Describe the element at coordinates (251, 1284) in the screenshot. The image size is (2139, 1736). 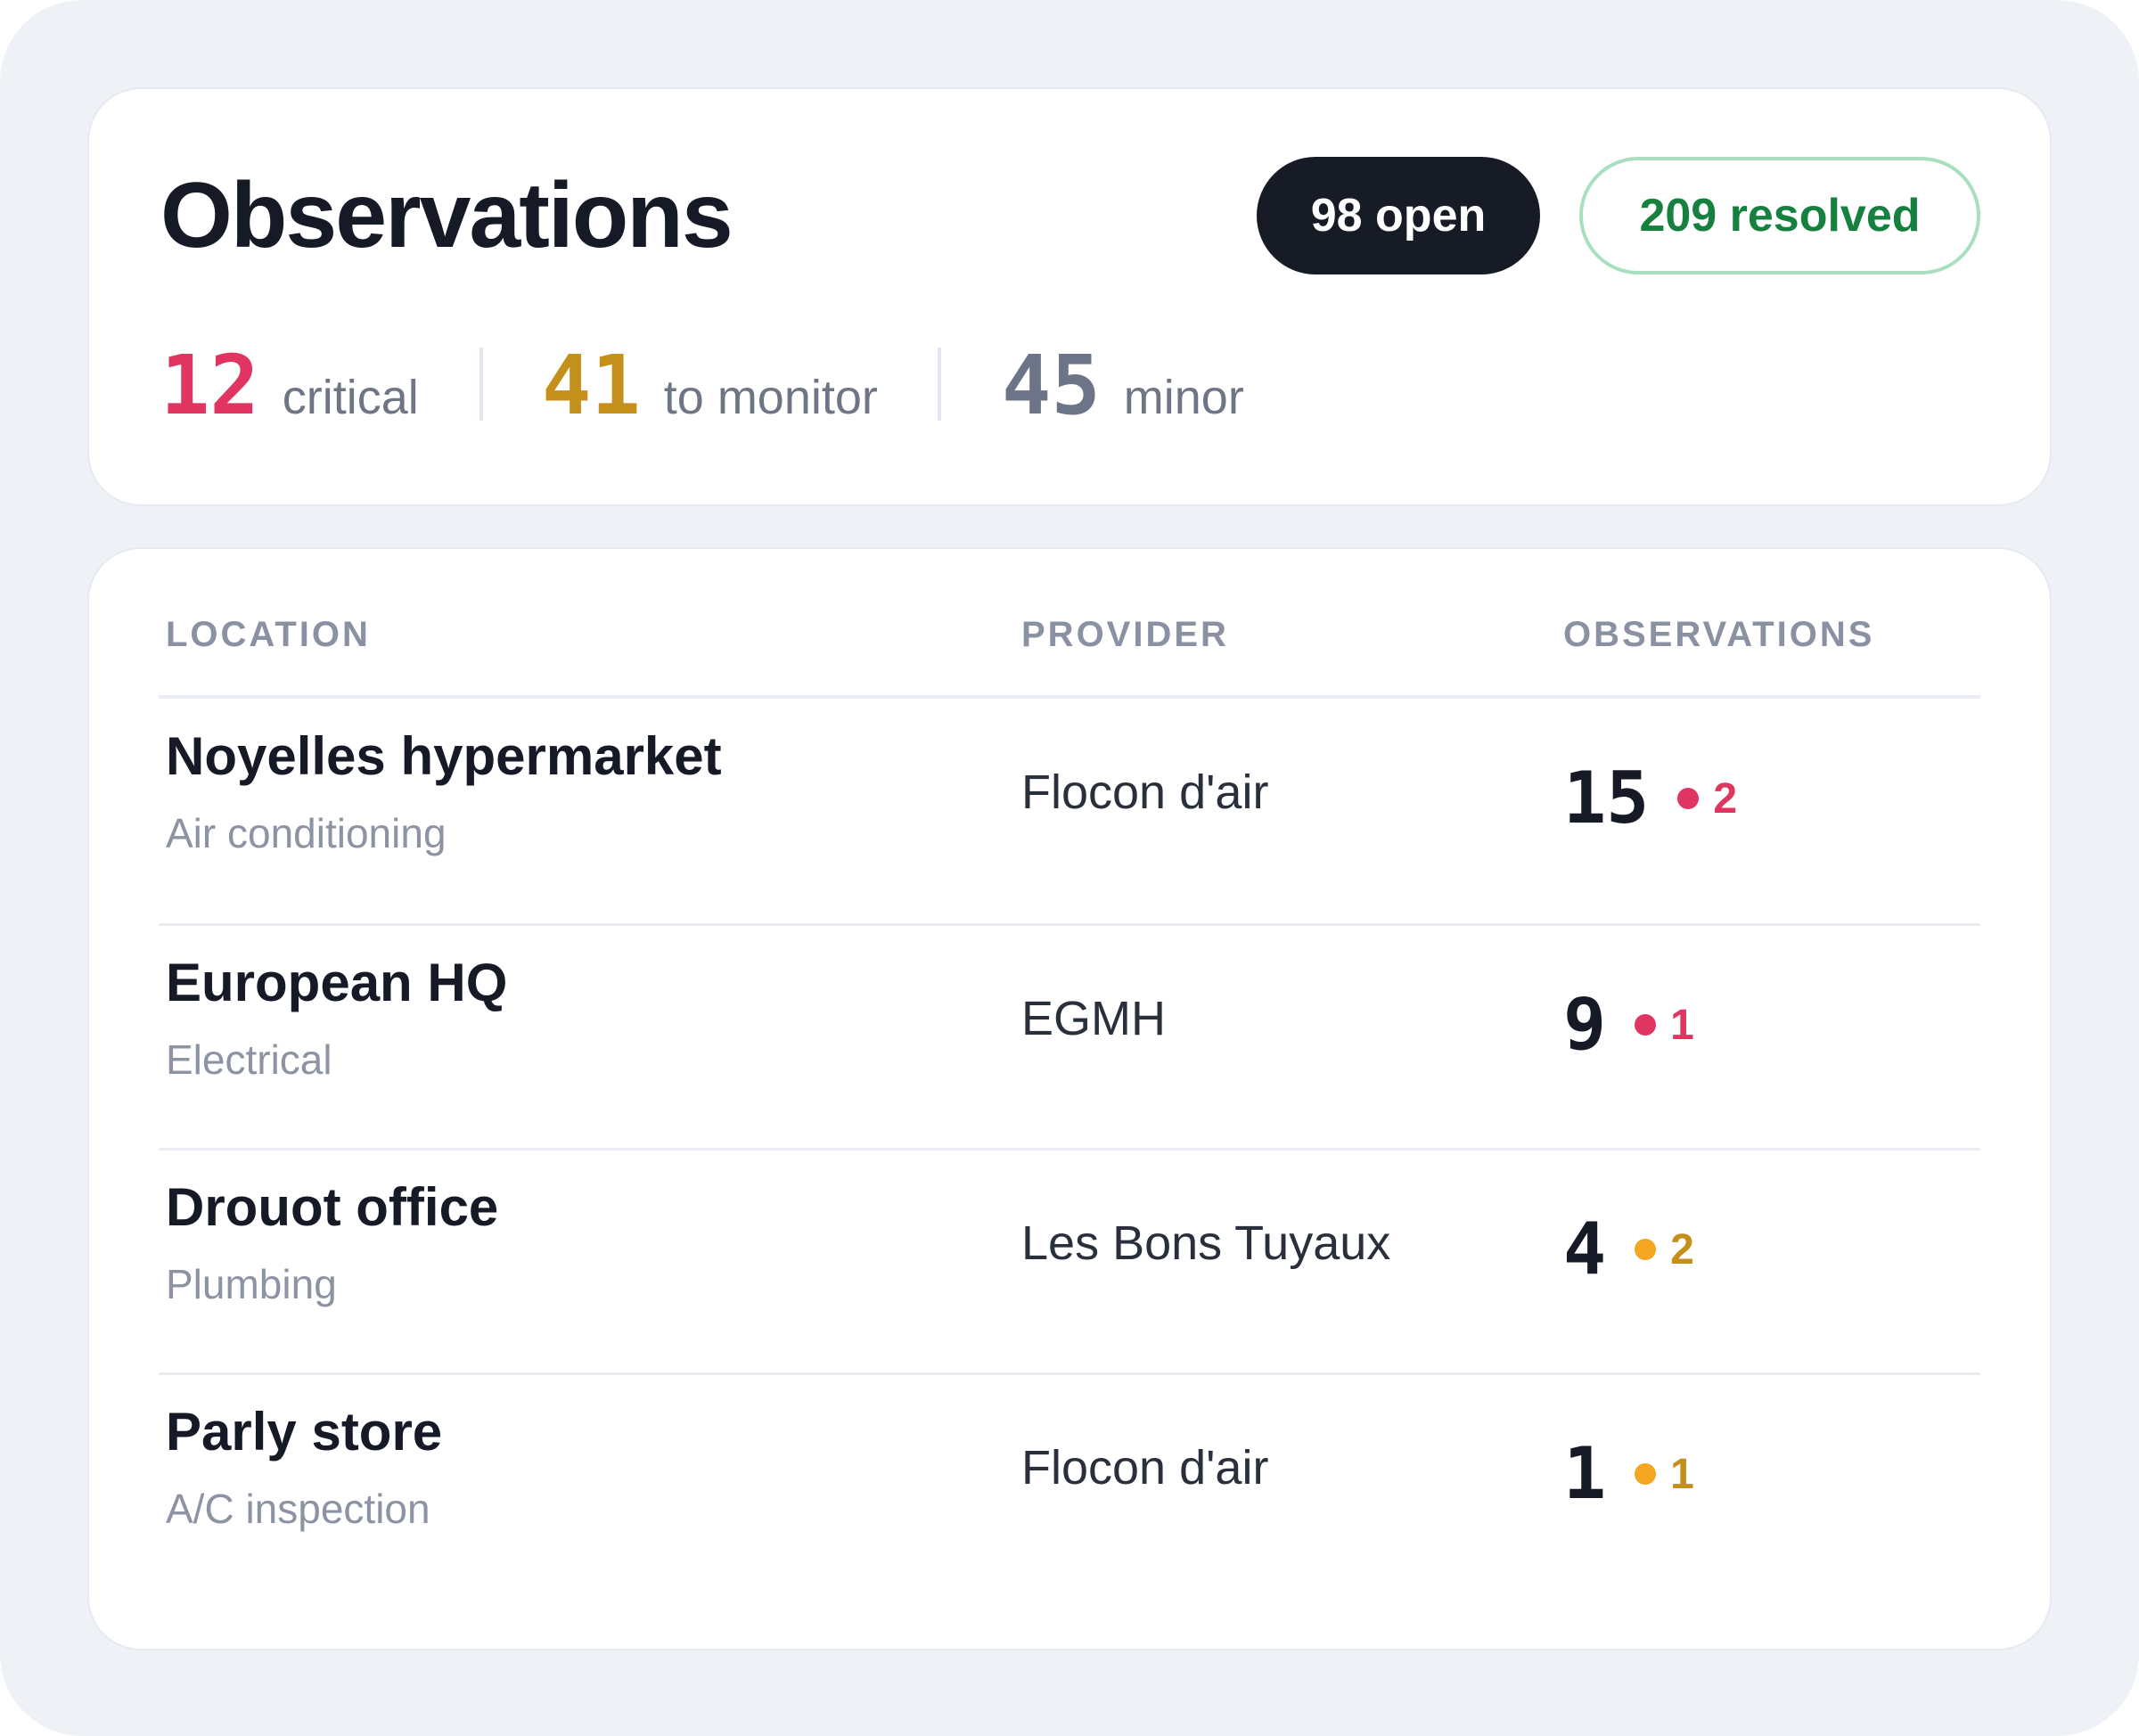
I see `location-category: Plumbing` at that location.